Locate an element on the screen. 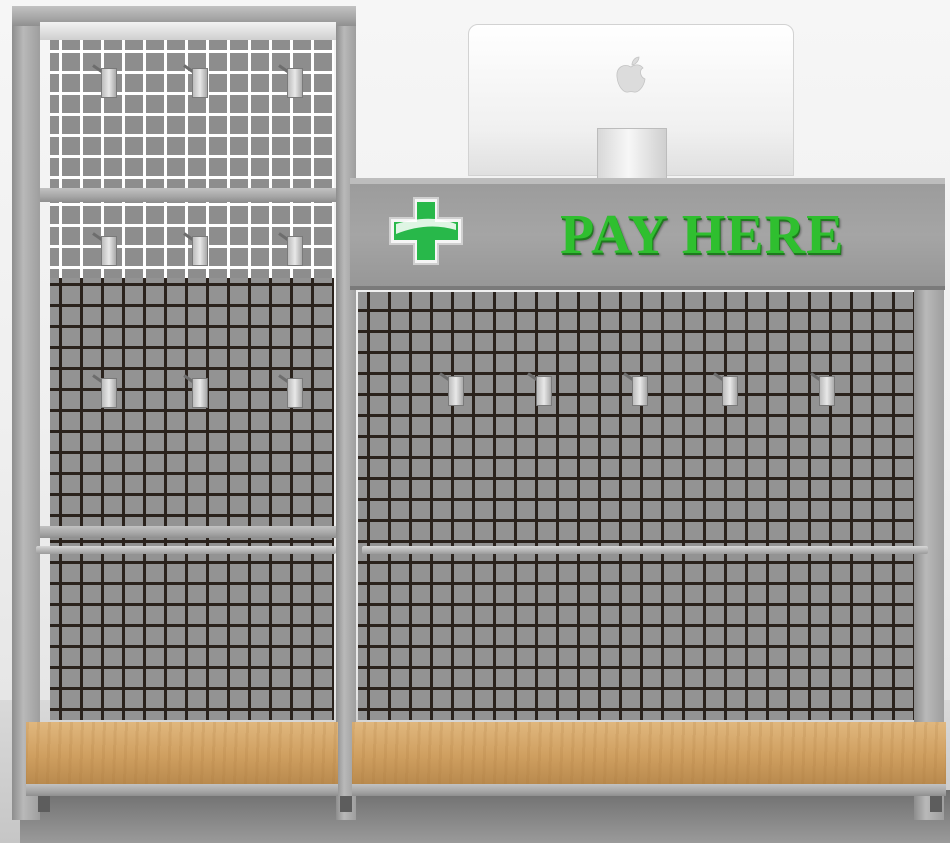 The image size is (950, 843). pegboard-panel-top is located at coordinates (192, 114).